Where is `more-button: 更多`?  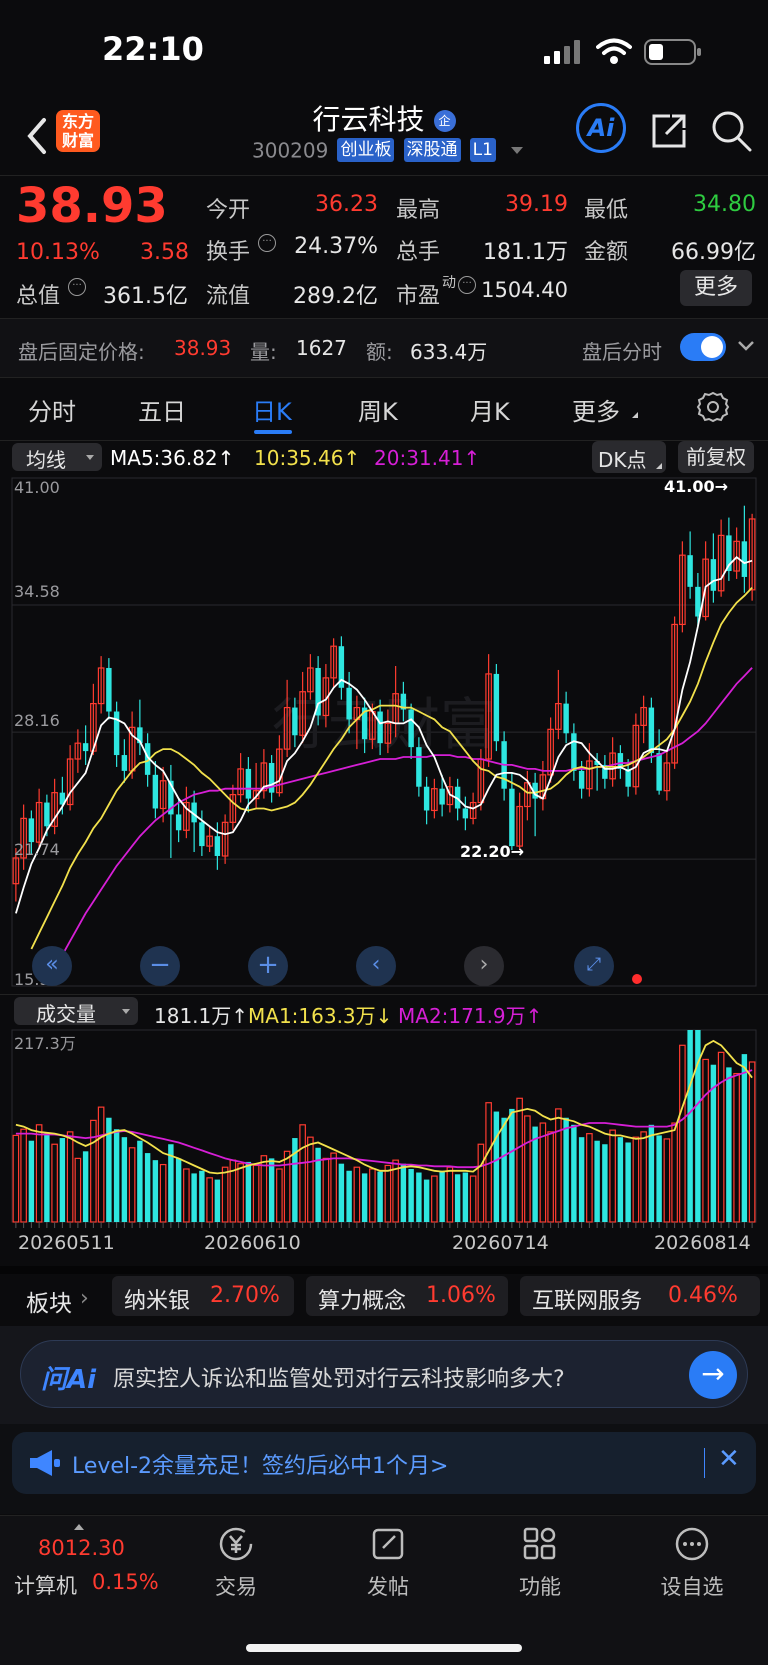 more-button: 更多 is located at coordinates (716, 288).